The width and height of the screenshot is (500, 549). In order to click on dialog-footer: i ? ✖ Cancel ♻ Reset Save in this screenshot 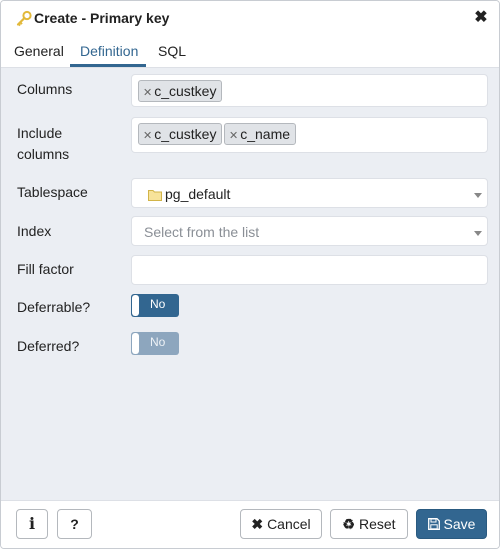, I will do `click(250, 524)`.